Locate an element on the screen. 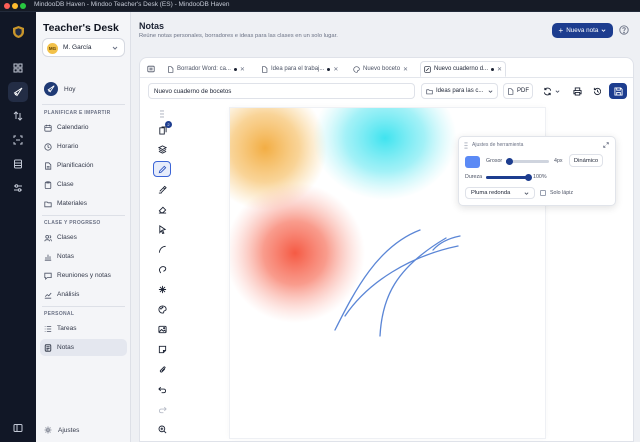 This screenshot has width=640, height=442. tab-idea-trabajo: Idea para el trabaj... ✕ is located at coordinates (299, 69).